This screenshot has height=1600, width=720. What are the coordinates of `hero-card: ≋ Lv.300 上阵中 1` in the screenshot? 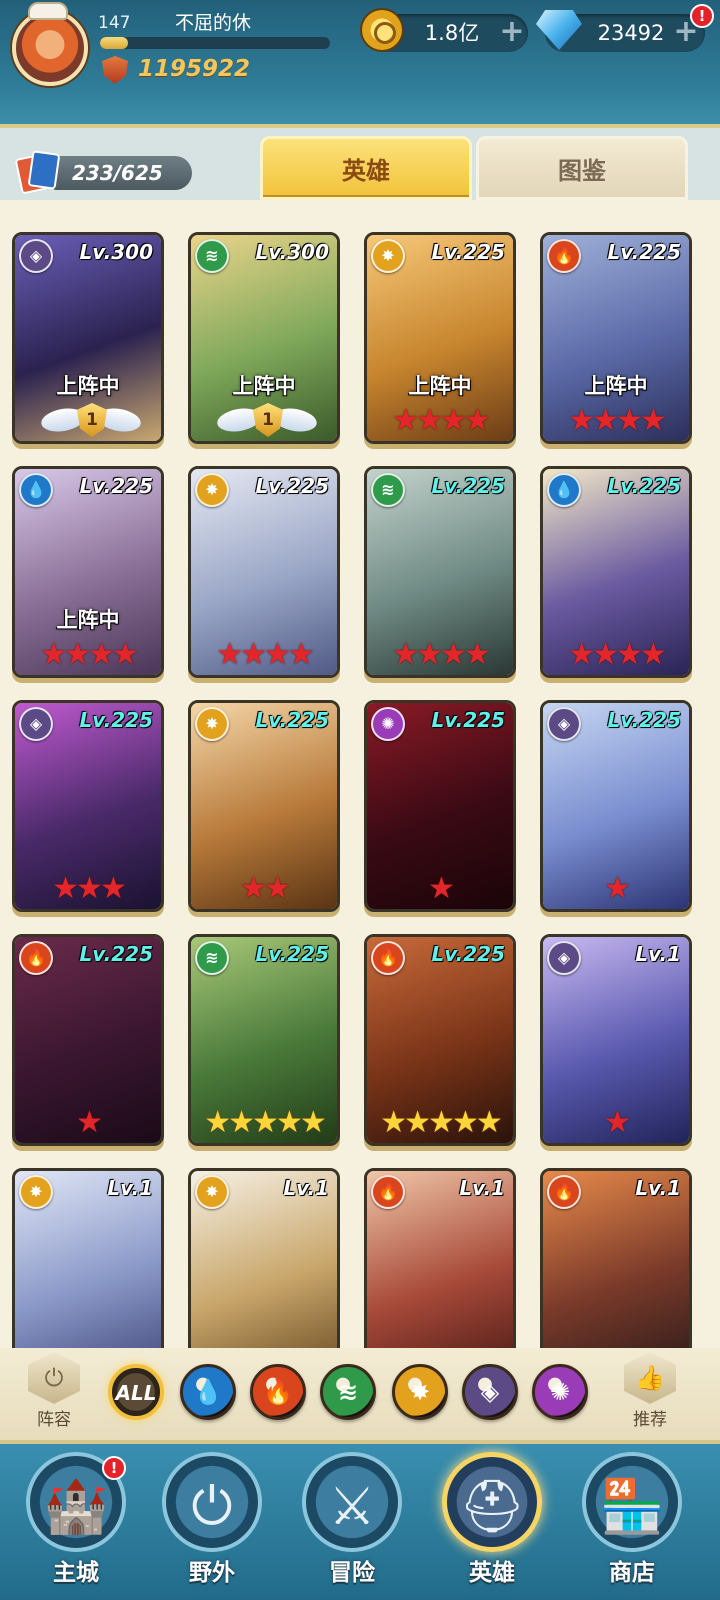 It's located at (264, 338).